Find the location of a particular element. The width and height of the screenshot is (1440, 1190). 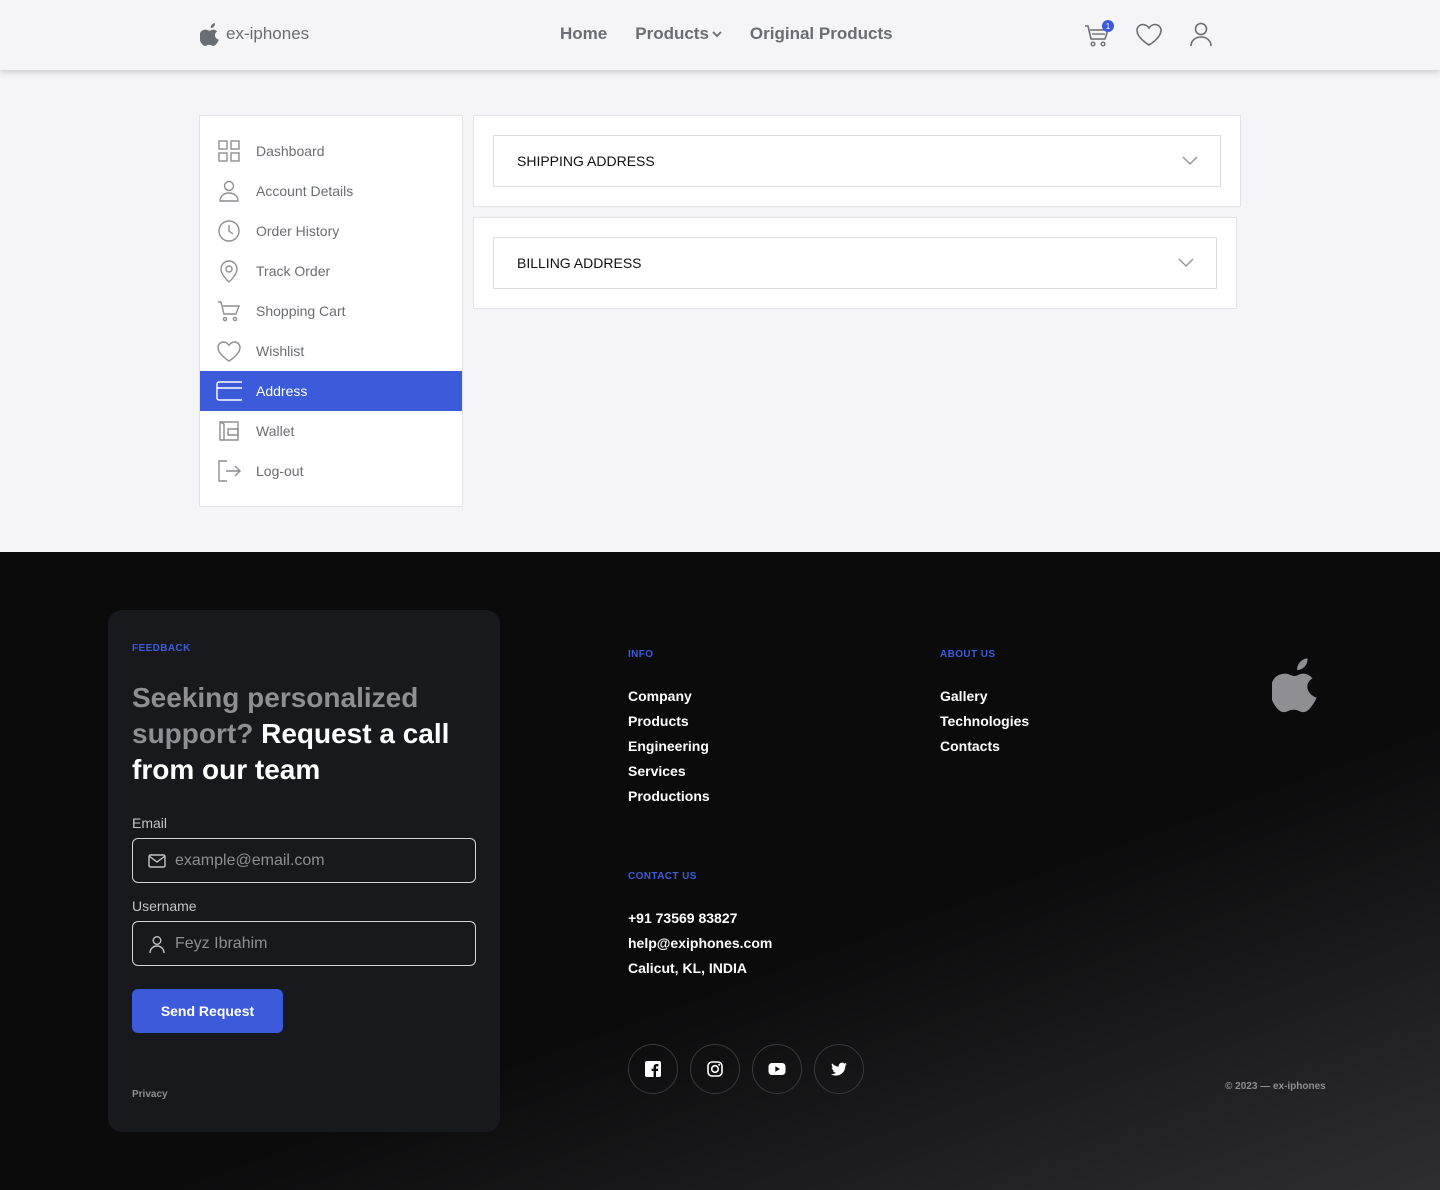

sidebar-item-shopping-cart: Shopping Cart is located at coordinates (331, 311).